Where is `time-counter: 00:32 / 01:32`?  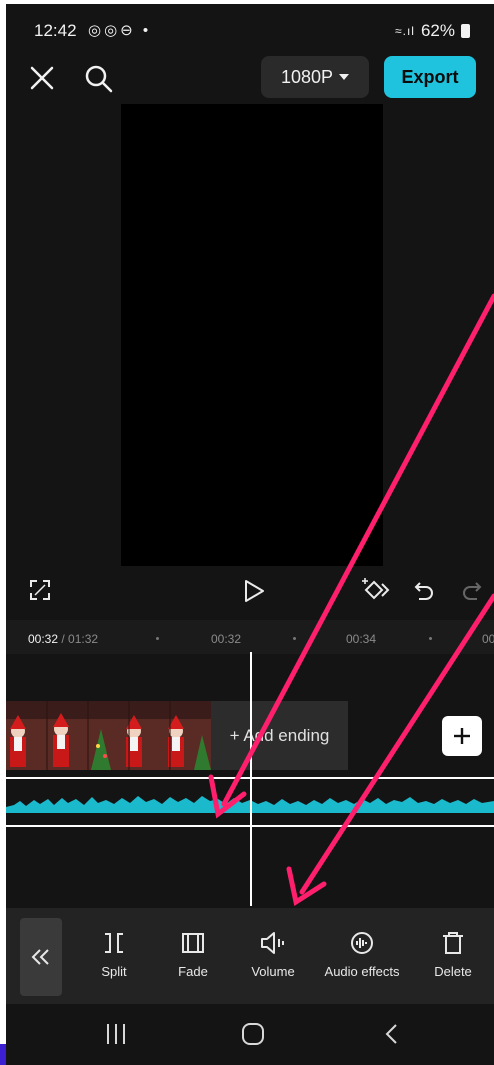 time-counter: 00:32 / 01:32 is located at coordinates (63, 639).